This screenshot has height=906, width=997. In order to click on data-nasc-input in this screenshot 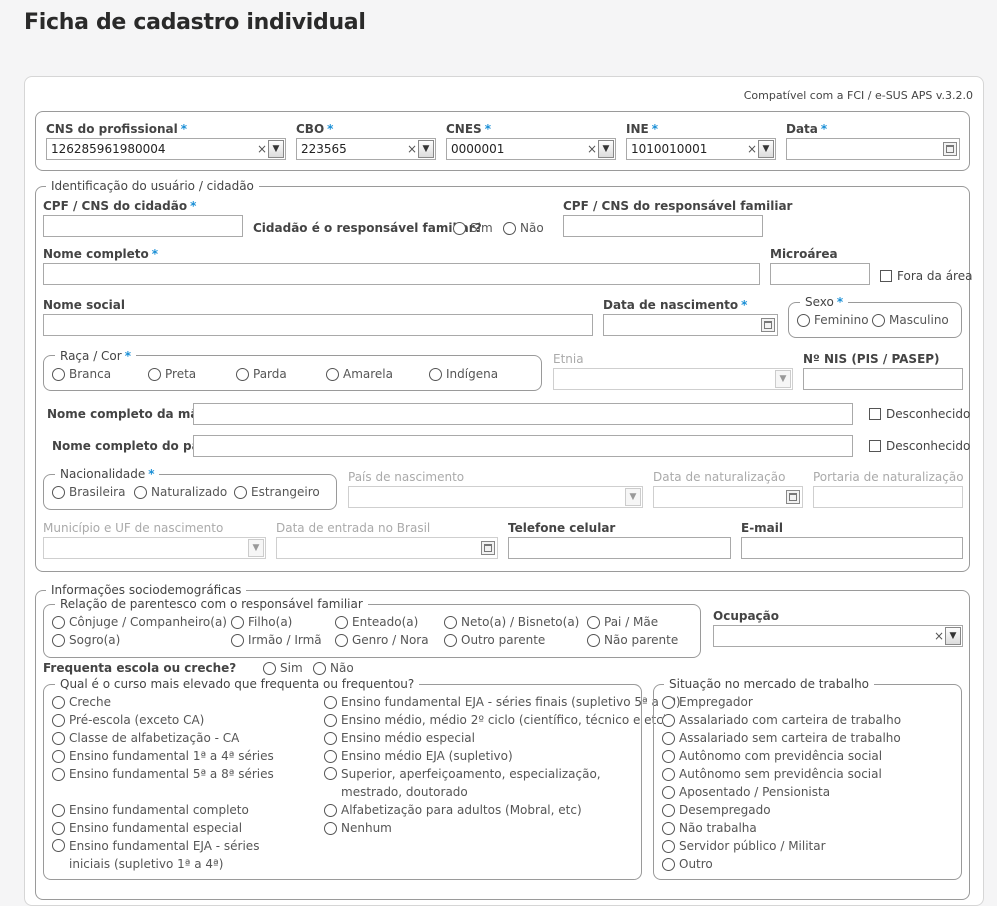, I will do `click(690, 325)`.